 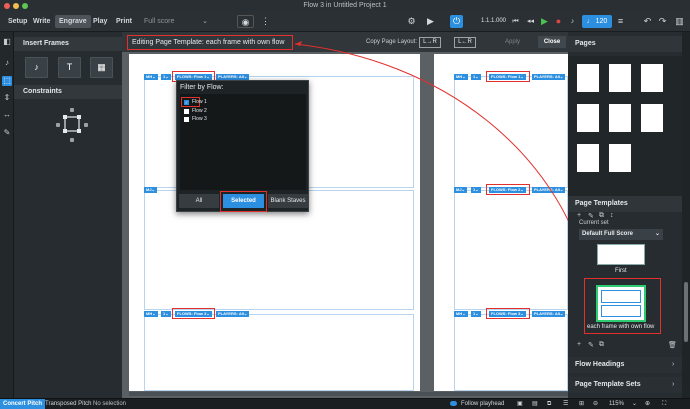 What do you see at coordinates (175, 21) in the screenshot?
I see `layout-select: Full score ⌄` at bounding box center [175, 21].